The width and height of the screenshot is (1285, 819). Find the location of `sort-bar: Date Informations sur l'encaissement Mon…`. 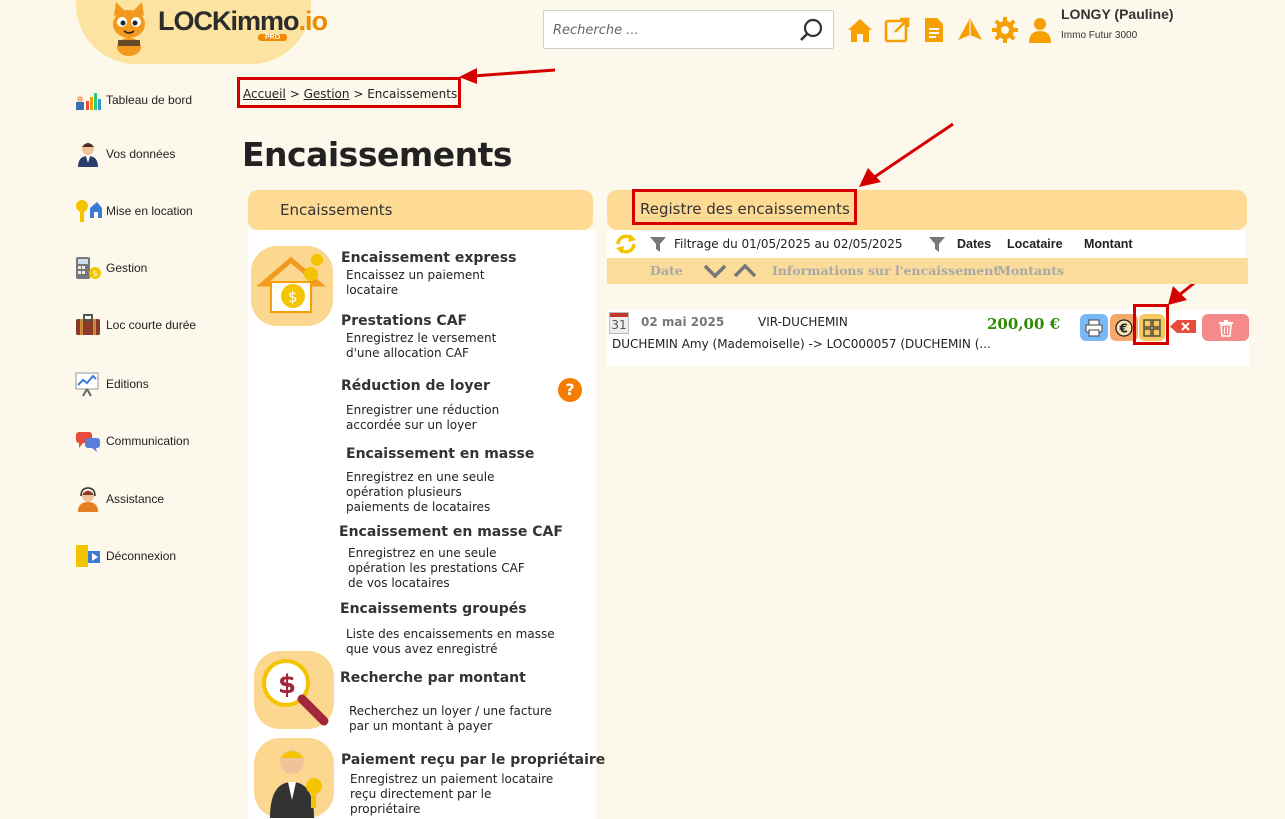

sort-bar: Date Informations sur l'encaissement Mon… is located at coordinates (927, 271).